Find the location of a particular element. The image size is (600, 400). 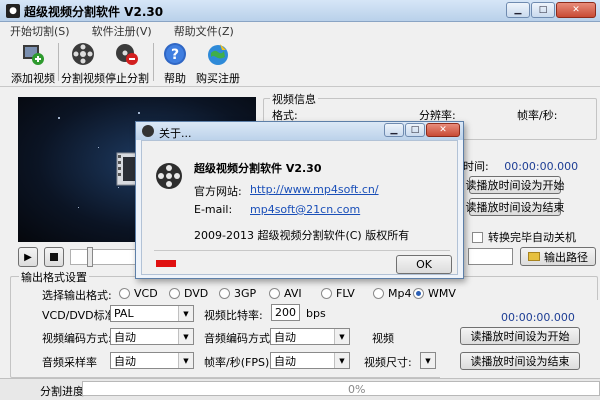

close-button: ✕ is located at coordinates (576, 10).